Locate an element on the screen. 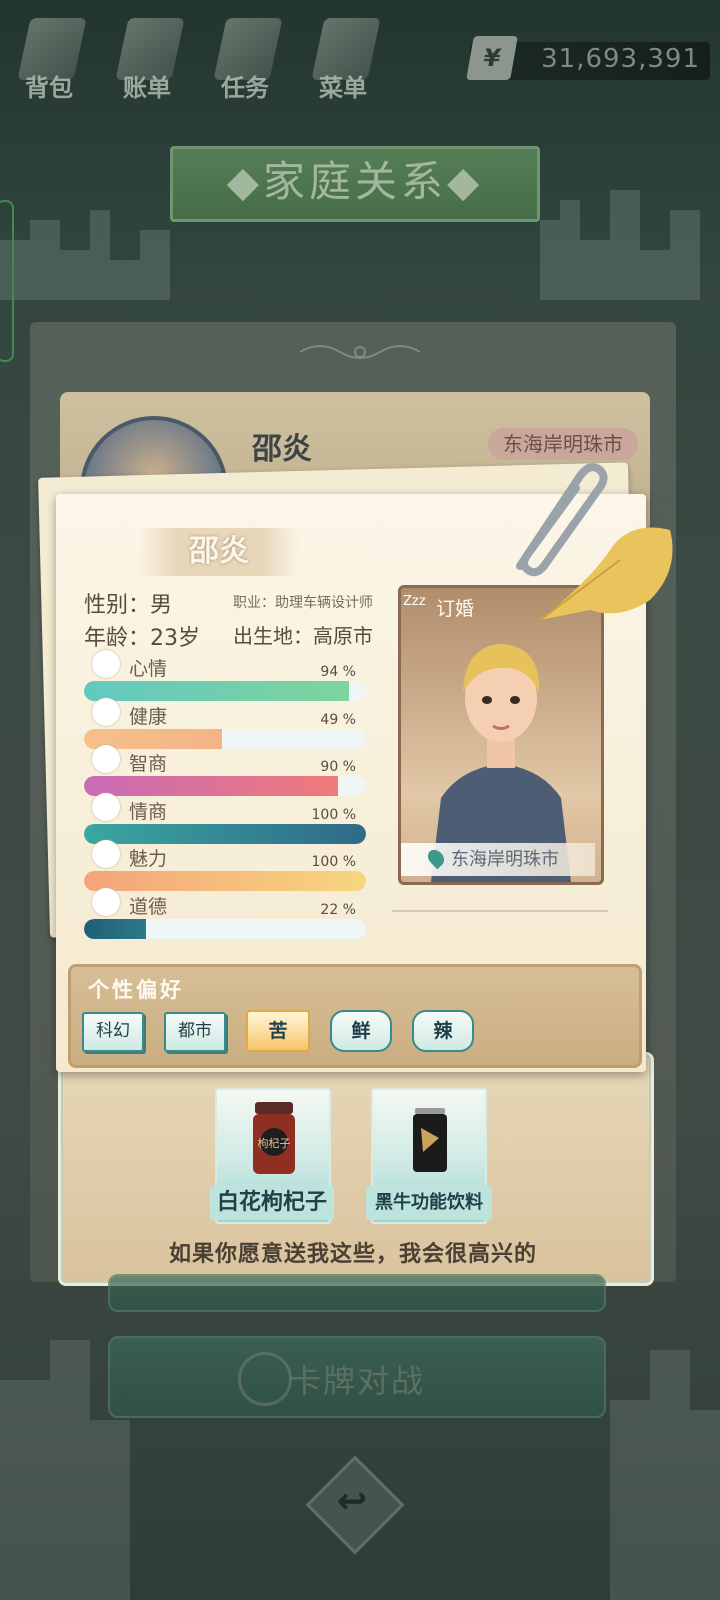 The image size is (720, 1600). gender-field: 性别：男 is located at coordinates (128, 605).